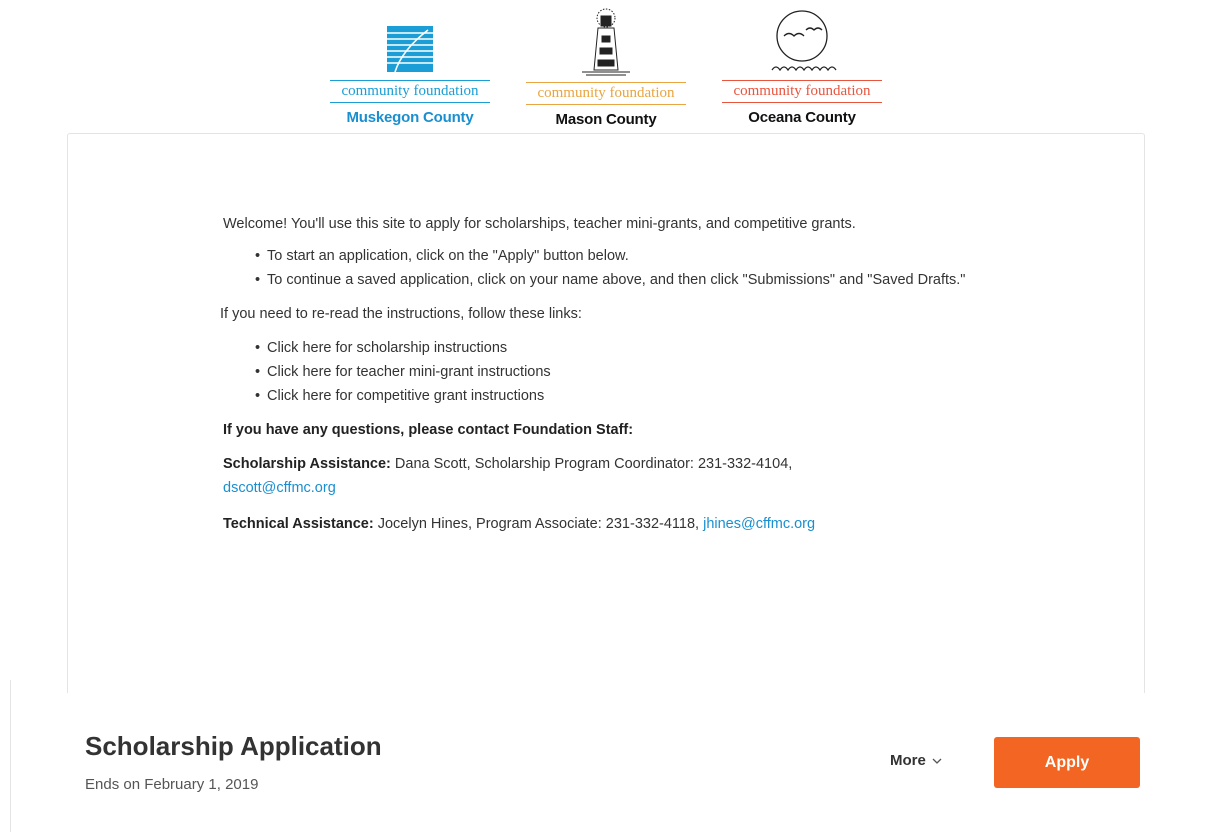  I want to click on scholarship-contact-label: Scholarship Assistance:, so click(307, 464).